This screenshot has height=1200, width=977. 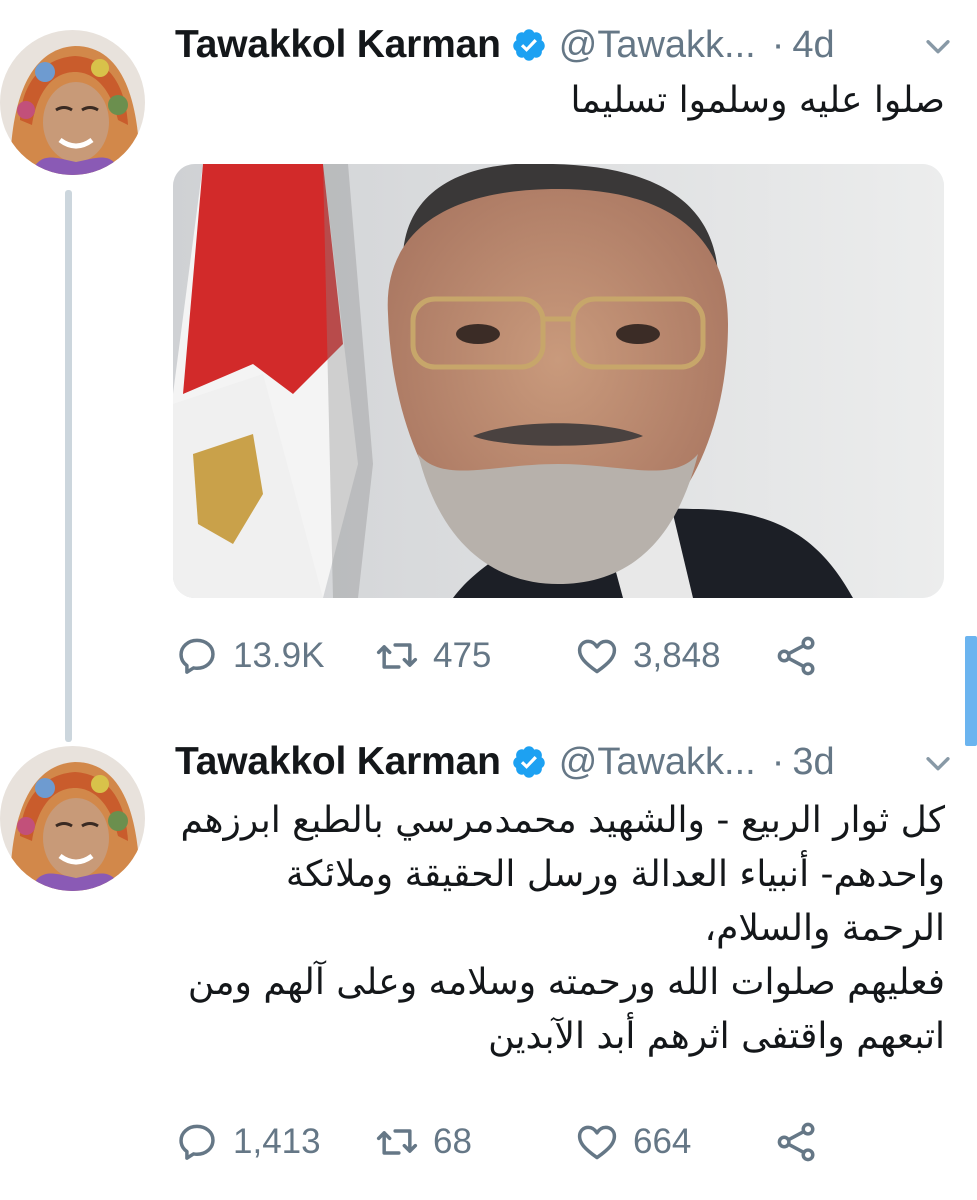 I want to click on retweet-button: 68, so click(x=423, y=1142).